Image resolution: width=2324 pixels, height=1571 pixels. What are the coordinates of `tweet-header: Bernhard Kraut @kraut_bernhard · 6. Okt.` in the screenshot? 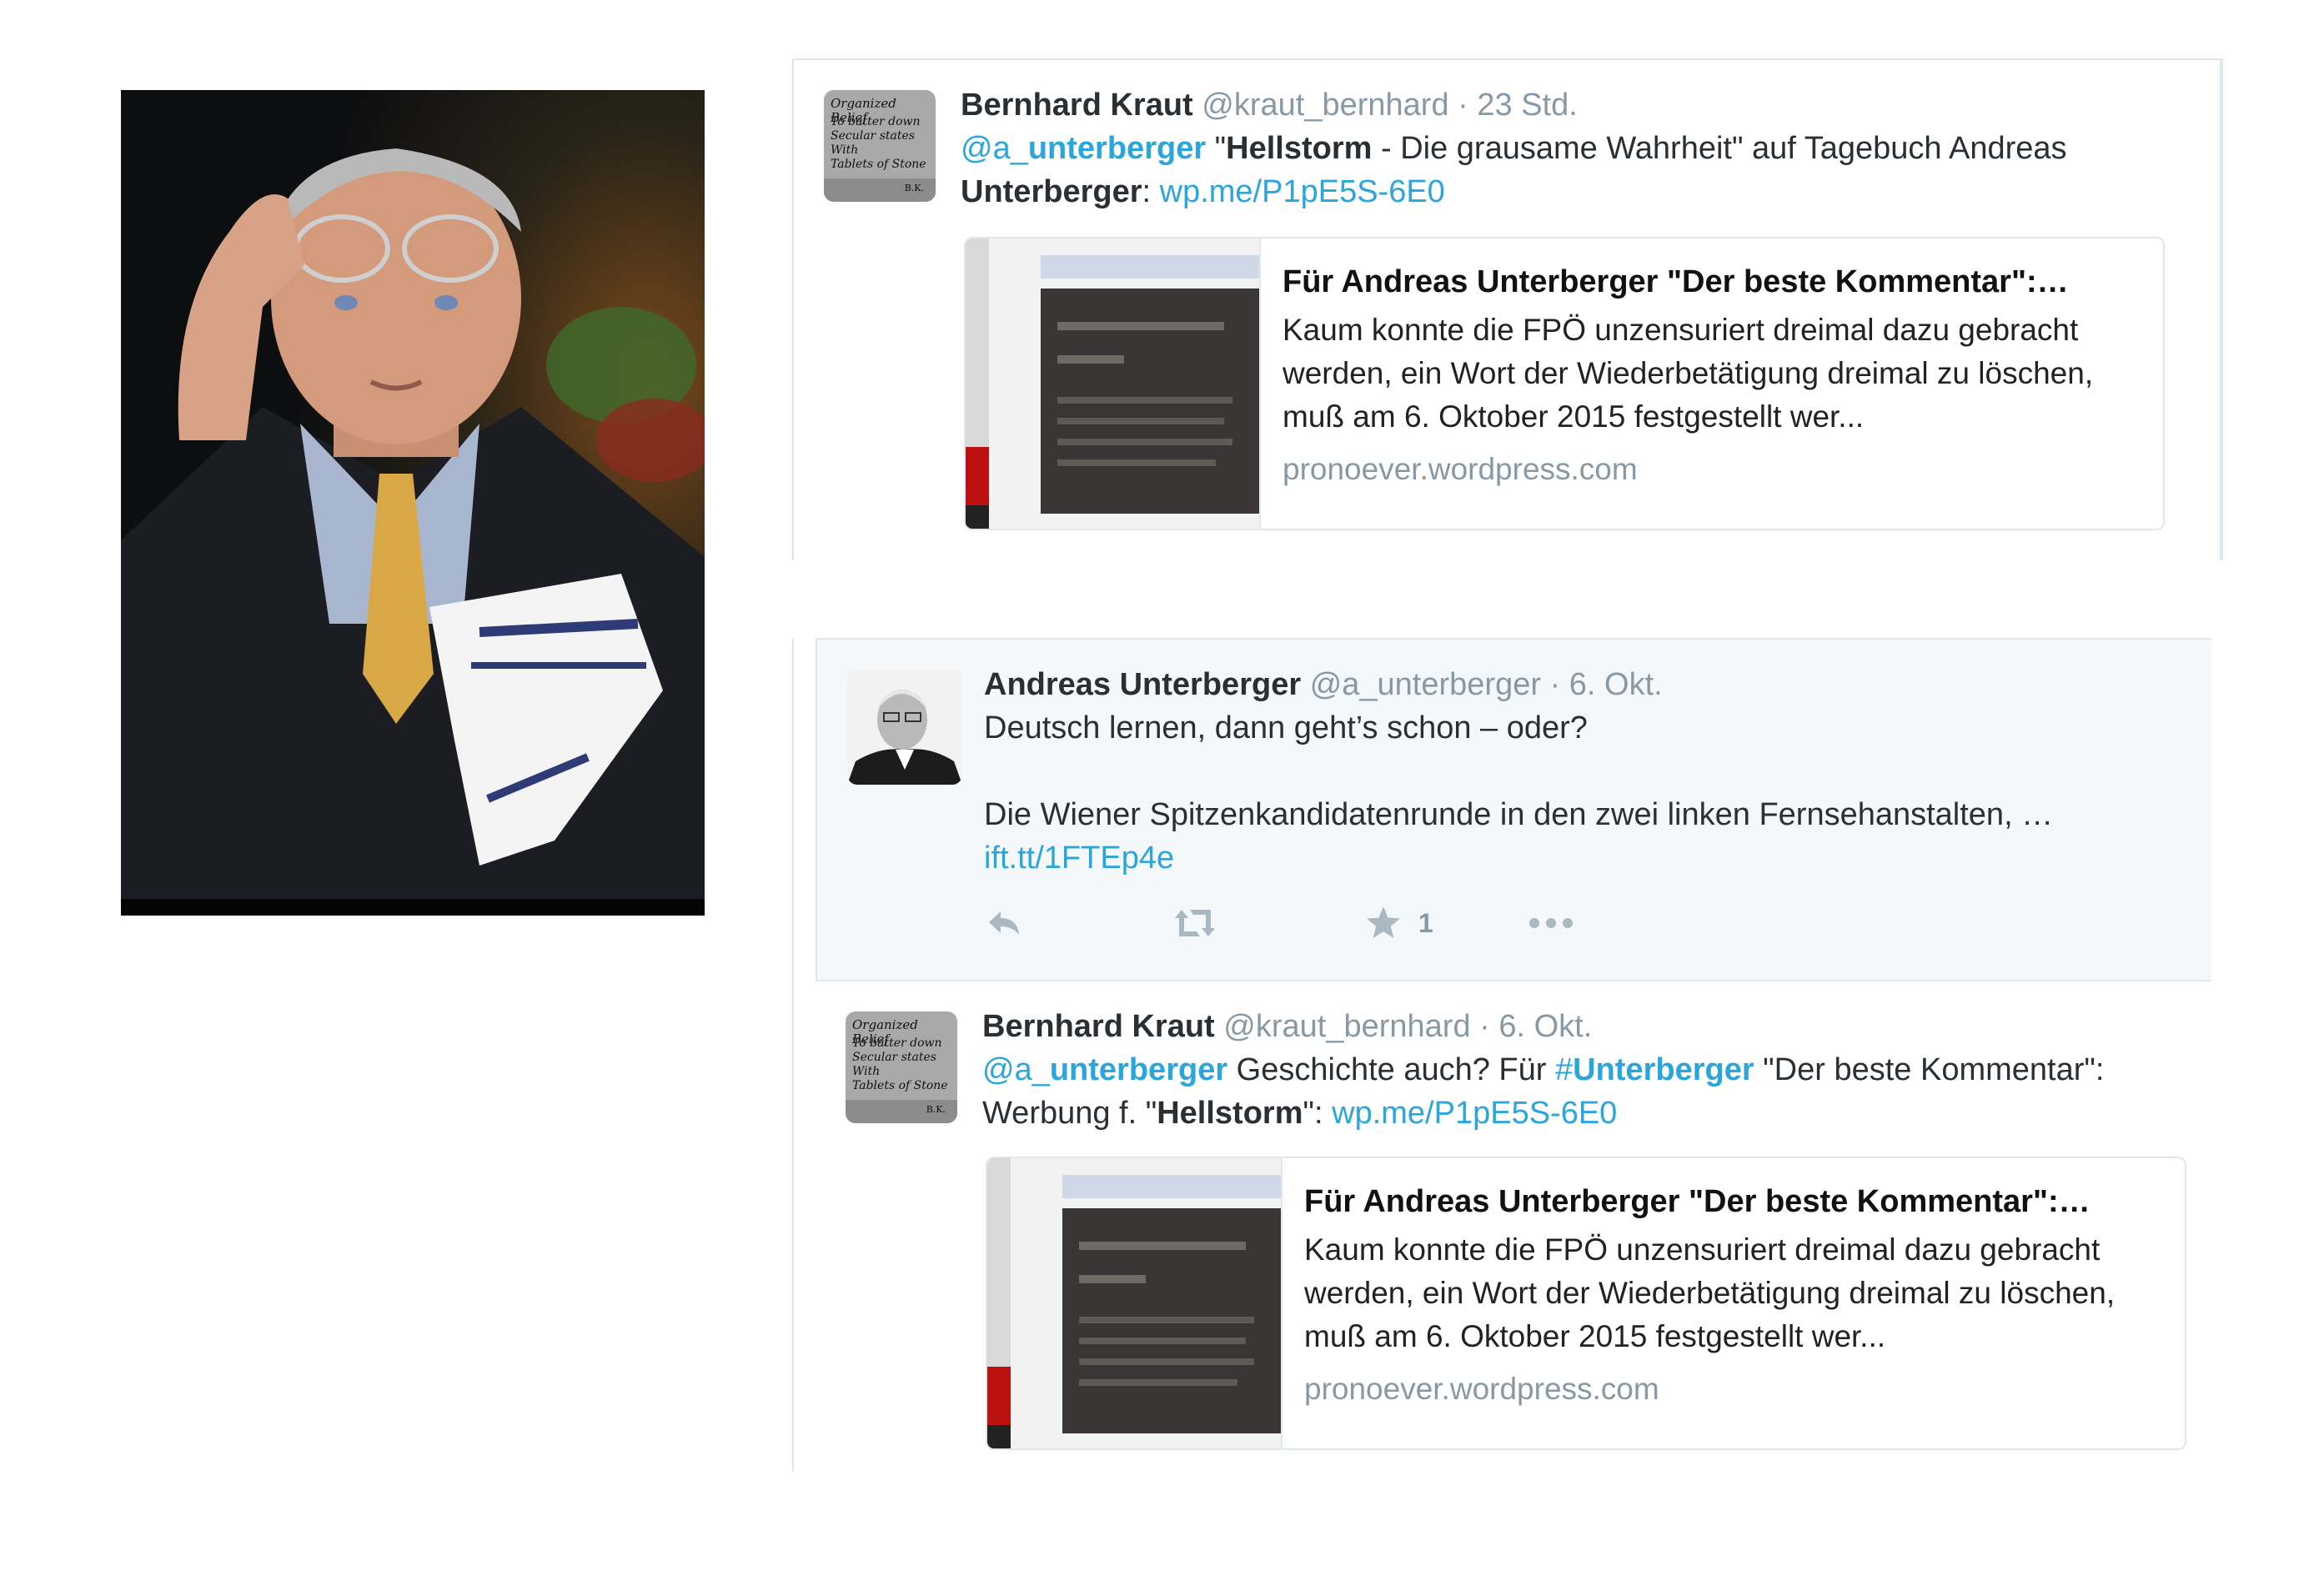 It's located at (1580, 1026).